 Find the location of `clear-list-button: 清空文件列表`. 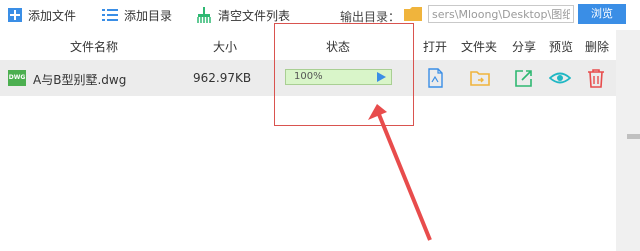

clear-list-button: 清空文件列表 is located at coordinates (243, 15).